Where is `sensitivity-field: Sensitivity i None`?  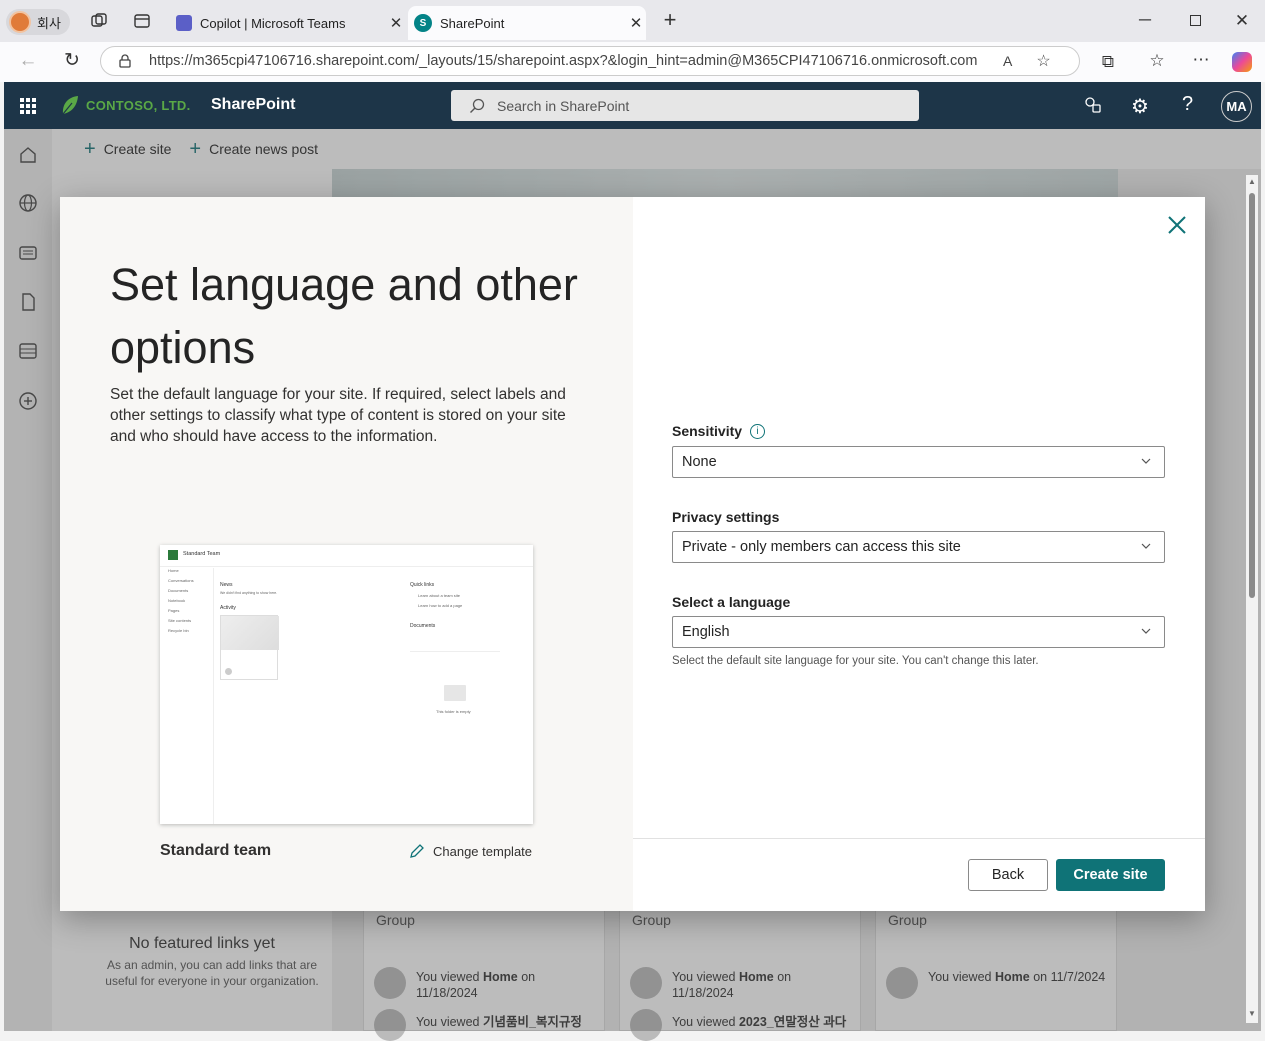
sensitivity-field: Sensitivity i None is located at coordinates (918, 450).